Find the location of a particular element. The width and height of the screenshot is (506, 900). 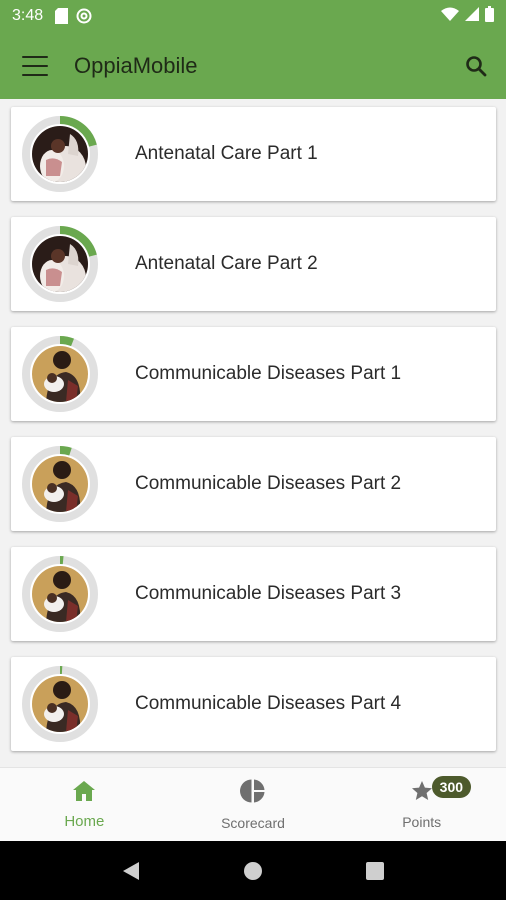

status-time: 3:48 is located at coordinates (28, 15).